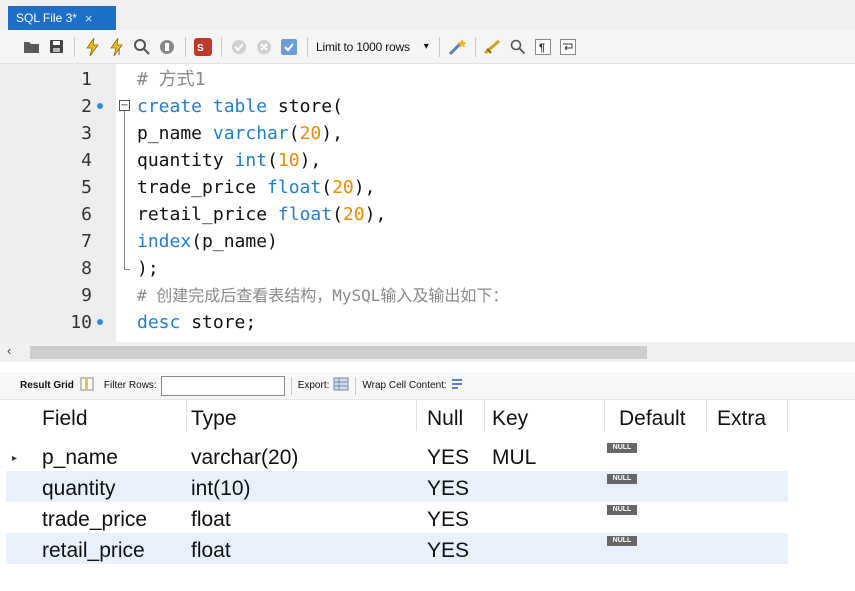 This screenshot has height=591, width=855. Describe the element at coordinates (100, 106) in the screenshot. I see `statement-marker-icon` at that location.